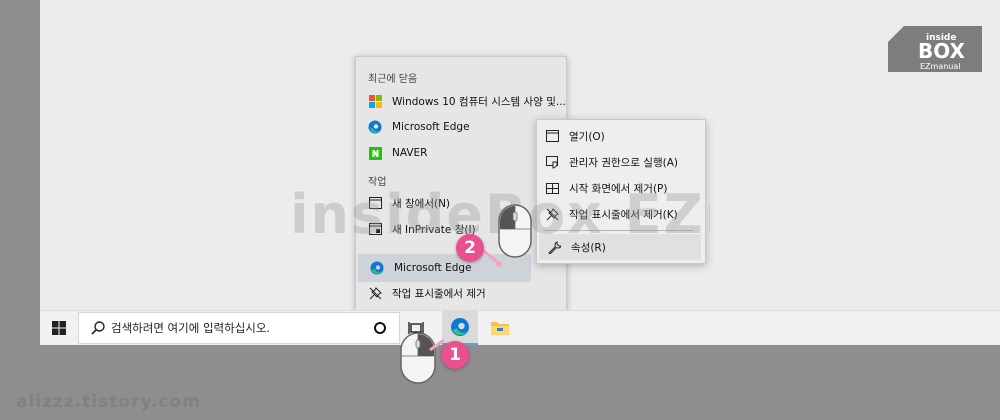 The height and width of the screenshot is (420, 1000). What do you see at coordinates (108, 402) in the screenshot?
I see `blog-watermark: alizzz.tistory.com` at bounding box center [108, 402].